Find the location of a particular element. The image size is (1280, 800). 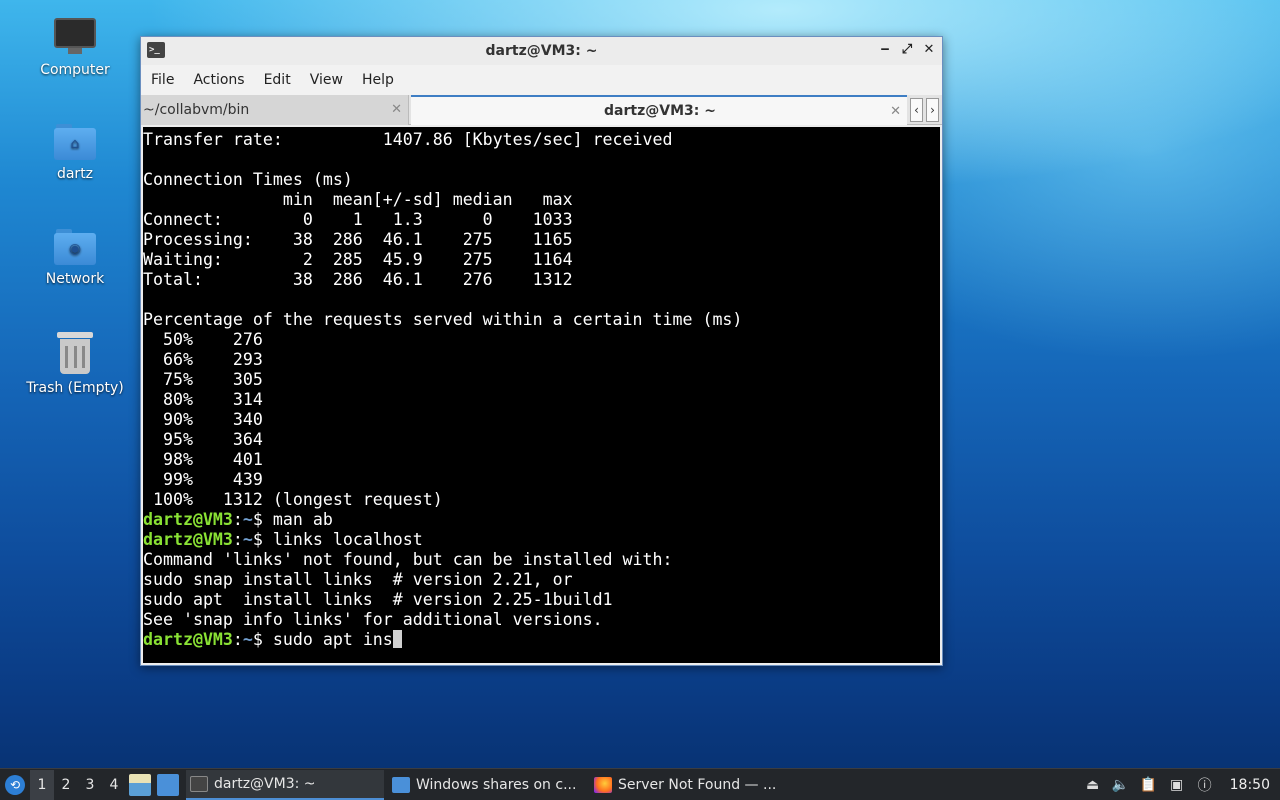

start-menu-icon: ⟲ is located at coordinates (15, 784).